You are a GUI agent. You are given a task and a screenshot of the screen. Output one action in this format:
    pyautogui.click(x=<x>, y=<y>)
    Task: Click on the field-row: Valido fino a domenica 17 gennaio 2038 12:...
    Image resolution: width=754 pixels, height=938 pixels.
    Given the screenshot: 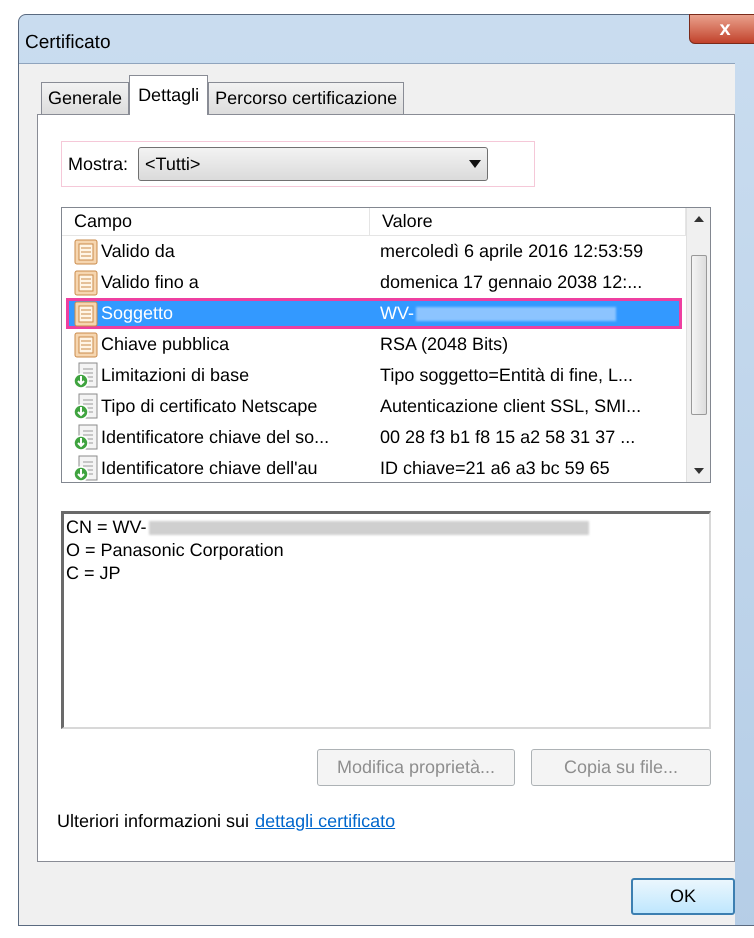 What is the action you would take?
    pyautogui.click(x=374, y=282)
    